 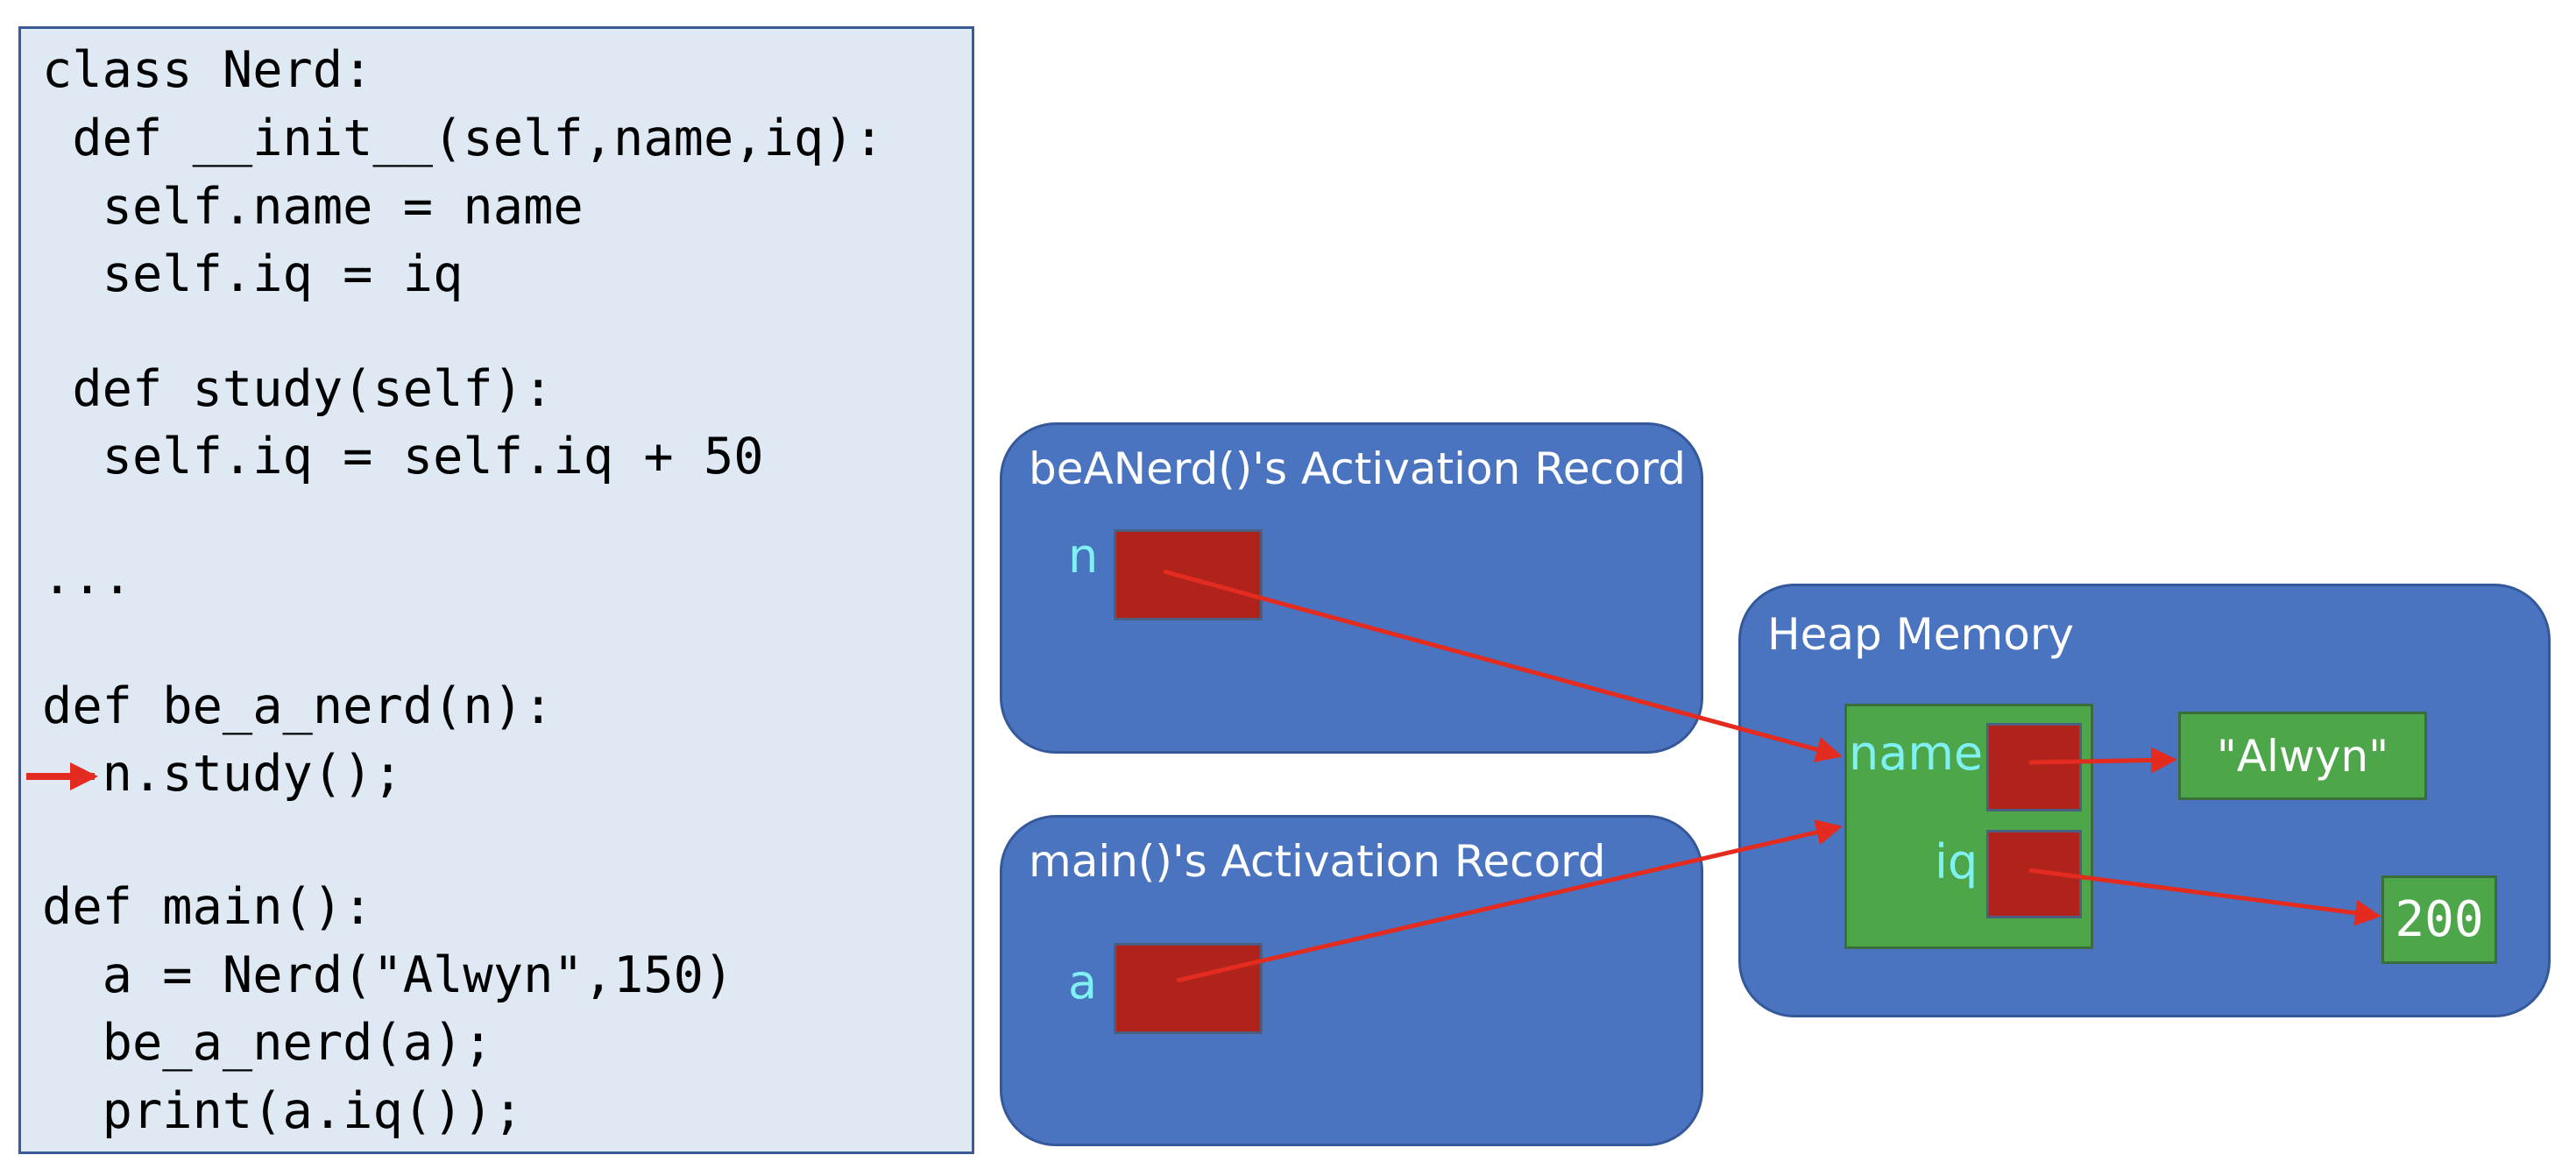 I want to click on pointer-iq-to-int, so click(x=2204, y=897).